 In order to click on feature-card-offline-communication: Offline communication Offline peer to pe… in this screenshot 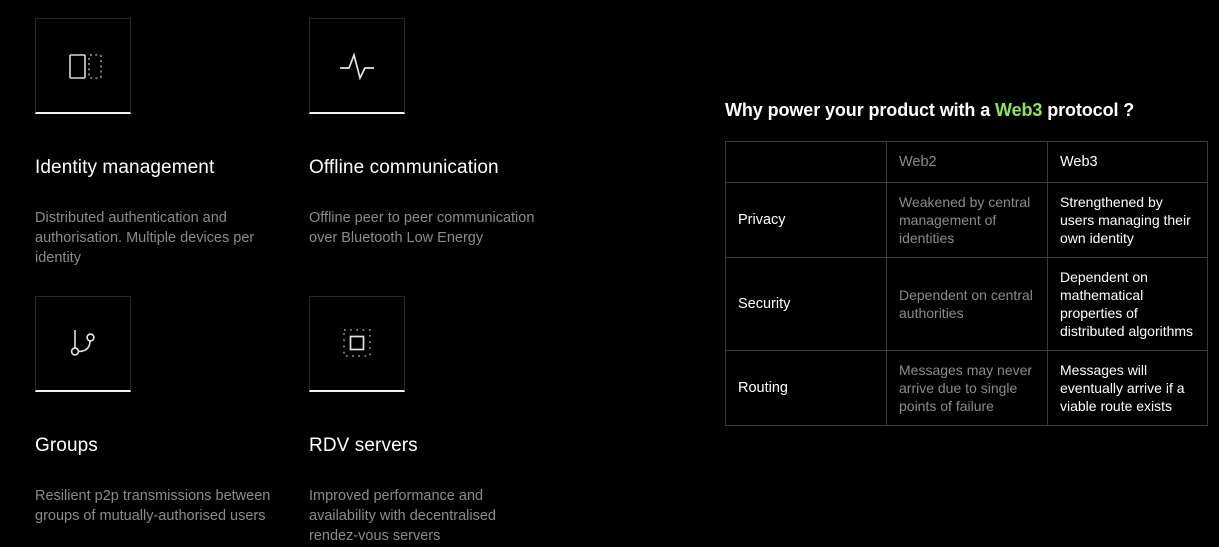, I will do `click(446, 143)`.